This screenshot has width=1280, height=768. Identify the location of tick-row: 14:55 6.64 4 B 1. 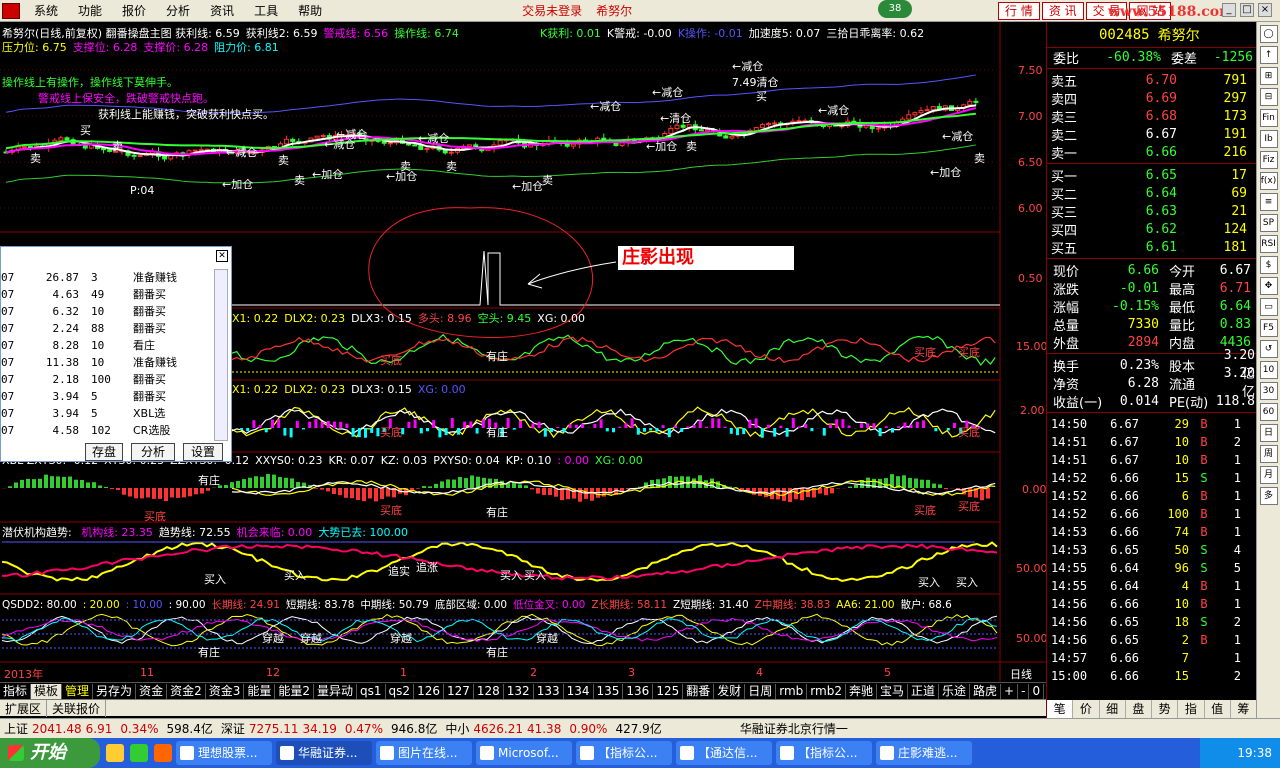
(1151, 586).